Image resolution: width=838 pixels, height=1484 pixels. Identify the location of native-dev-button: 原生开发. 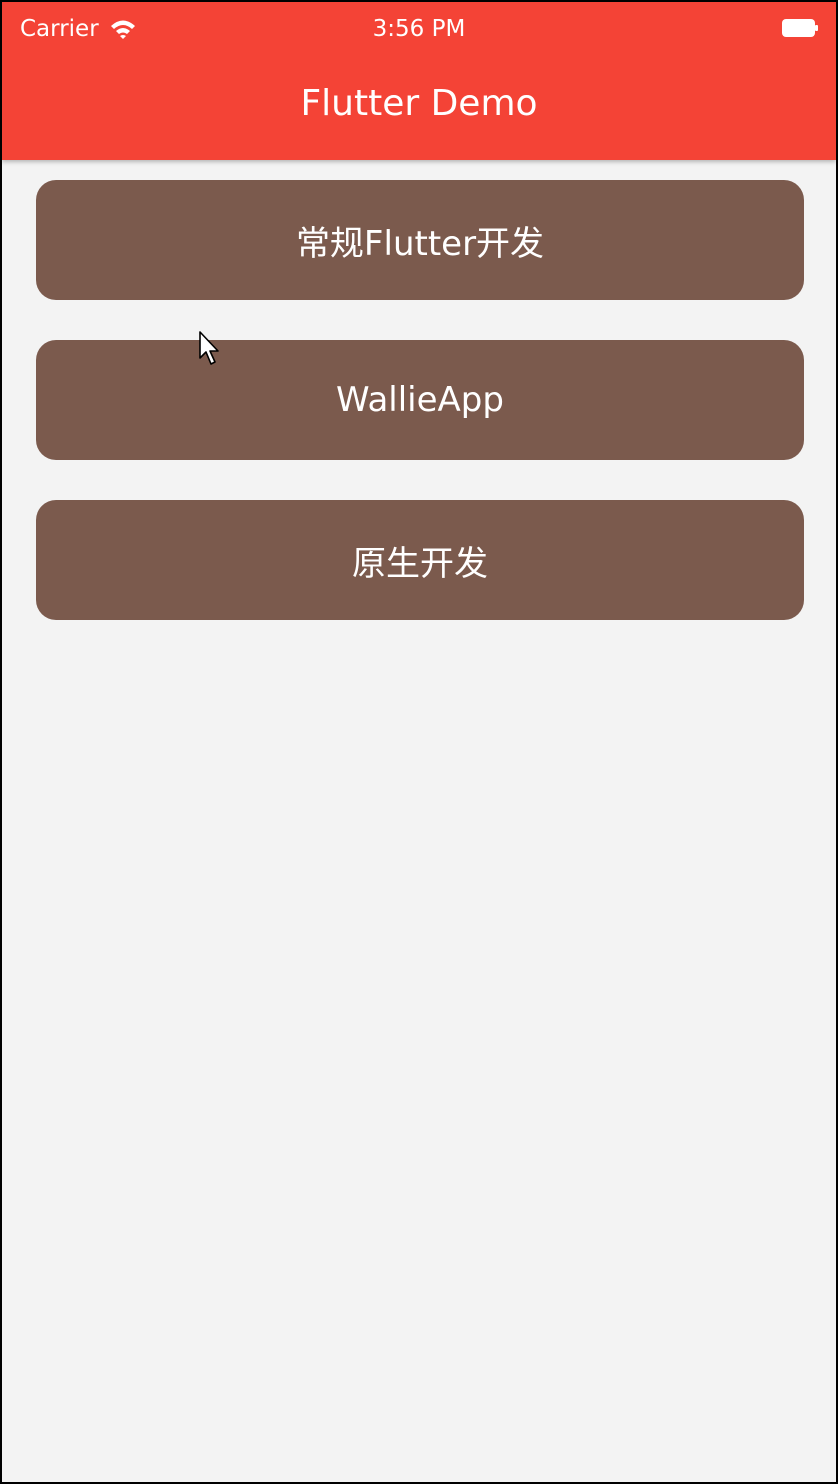
(420, 560).